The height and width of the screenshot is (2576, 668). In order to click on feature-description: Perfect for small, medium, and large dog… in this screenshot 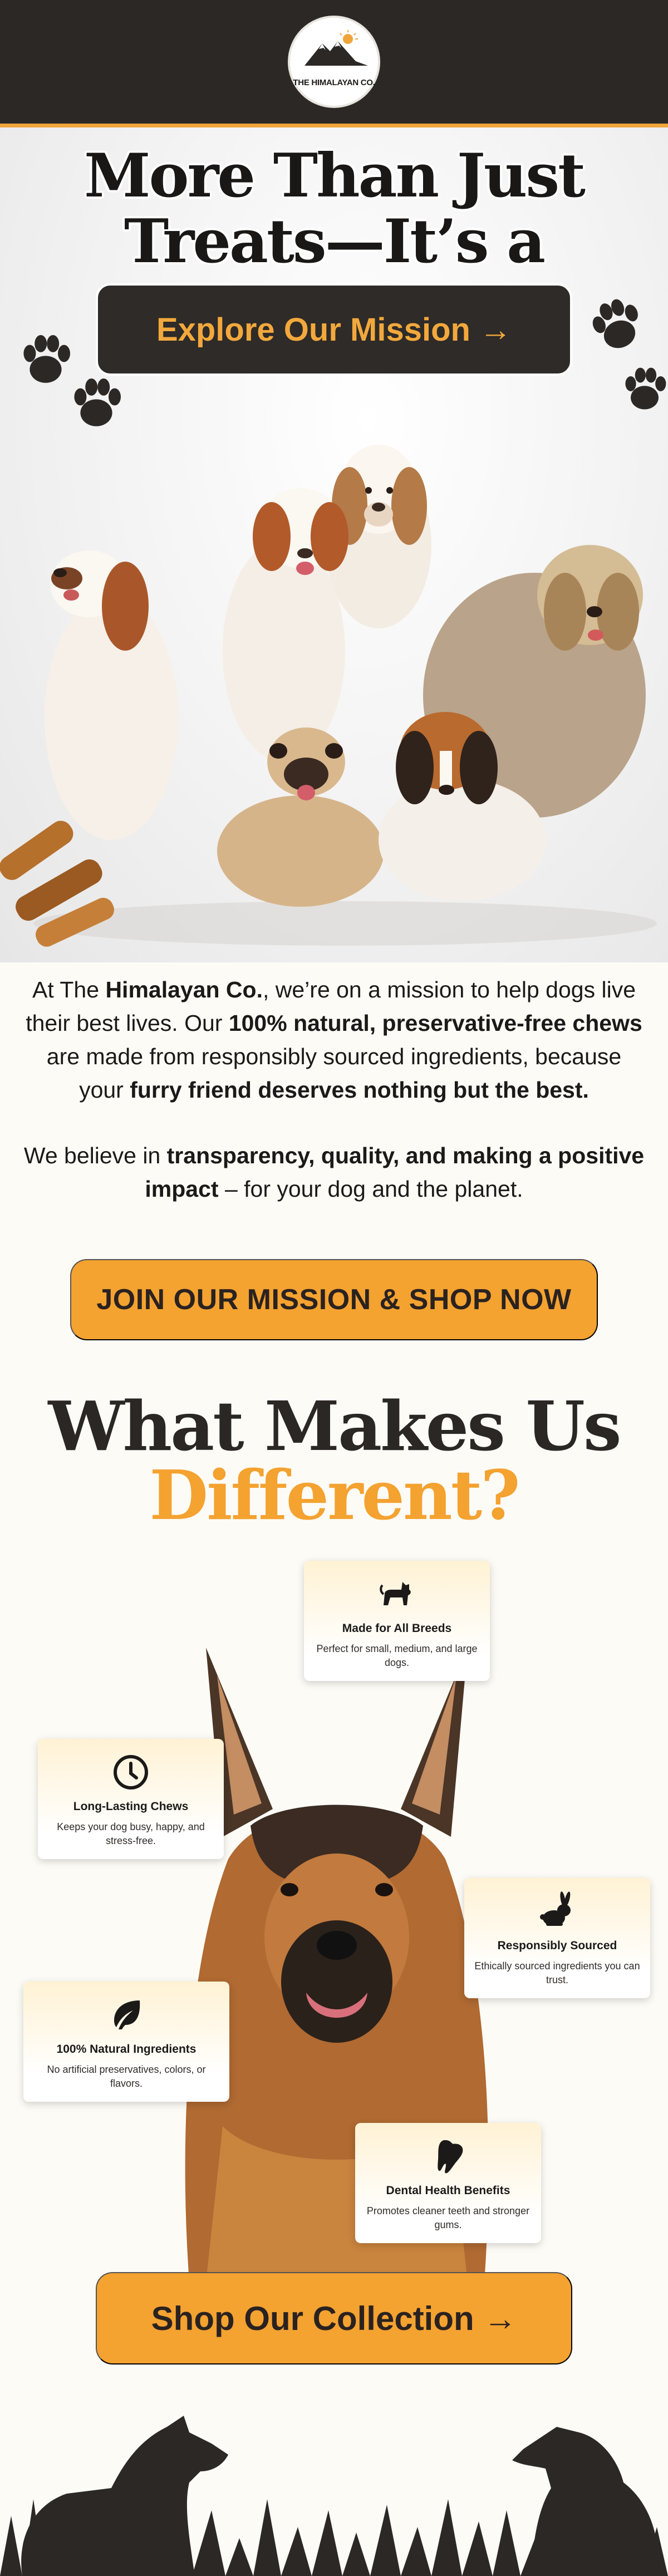, I will do `click(397, 1655)`.